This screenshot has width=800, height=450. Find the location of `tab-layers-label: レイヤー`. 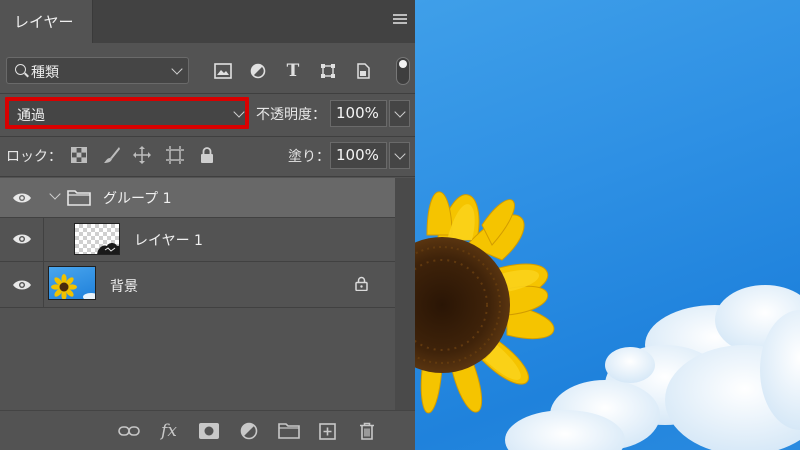

tab-layers-label: レイヤー is located at coordinates (44, 22).